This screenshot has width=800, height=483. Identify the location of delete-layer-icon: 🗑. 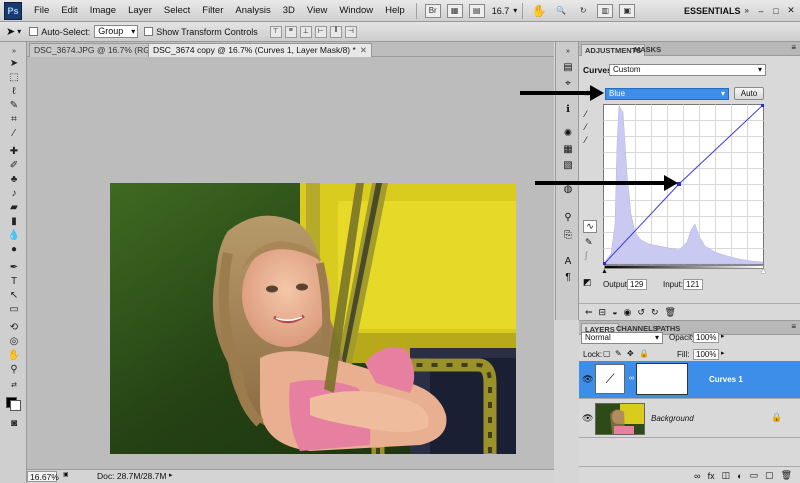
(786, 475).